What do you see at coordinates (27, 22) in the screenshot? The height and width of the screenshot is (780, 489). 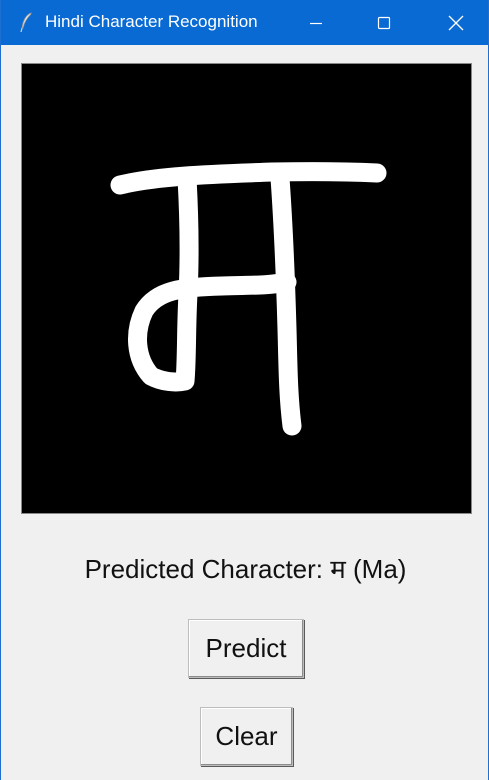 I see `feather-icon` at bounding box center [27, 22].